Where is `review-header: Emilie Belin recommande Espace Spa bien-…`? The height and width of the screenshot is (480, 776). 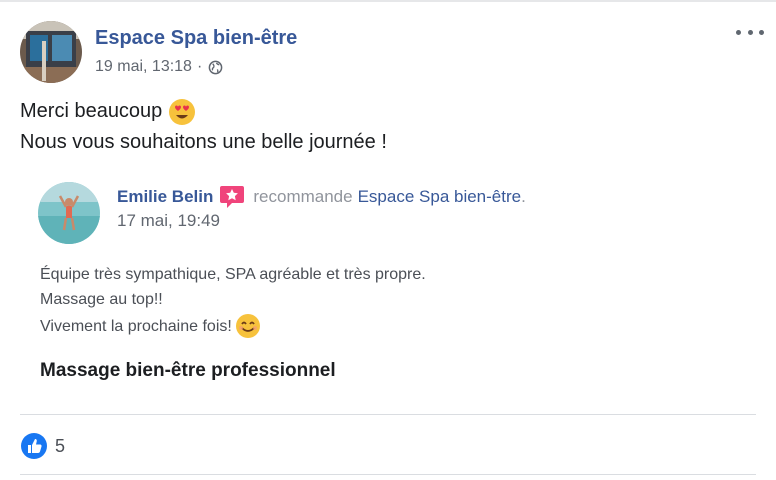 review-header: Emilie Belin recommande Espace Spa bien-… is located at coordinates (321, 197).